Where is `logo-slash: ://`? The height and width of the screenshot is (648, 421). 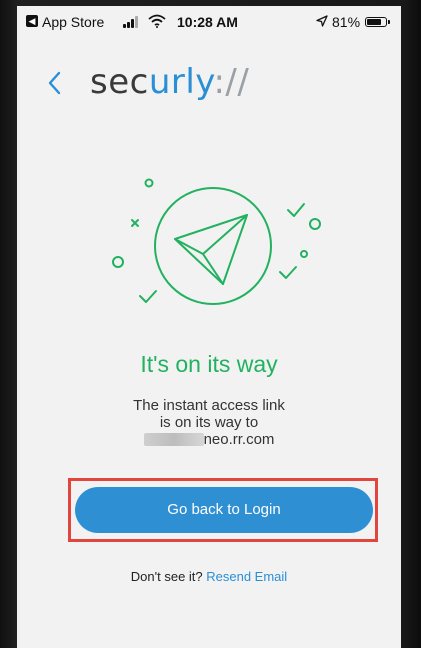 logo-slash: :// is located at coordinates (231, 82).